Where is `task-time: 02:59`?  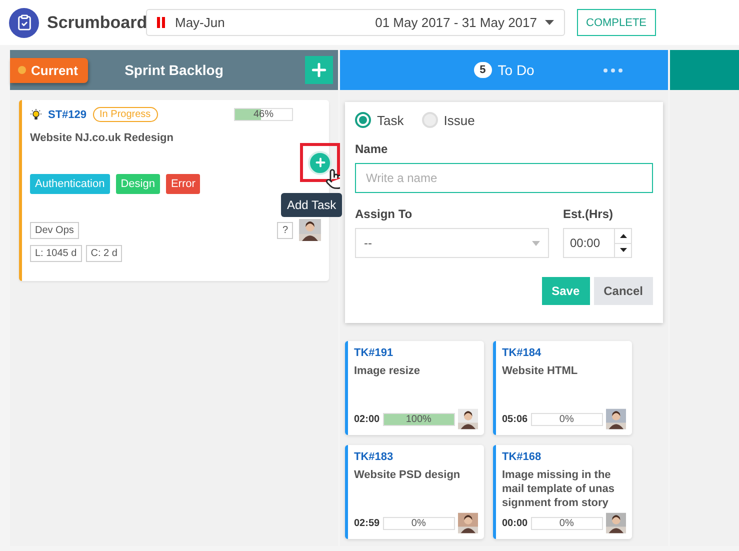 task-time: 02:59 is located at coordinates (367, 523).